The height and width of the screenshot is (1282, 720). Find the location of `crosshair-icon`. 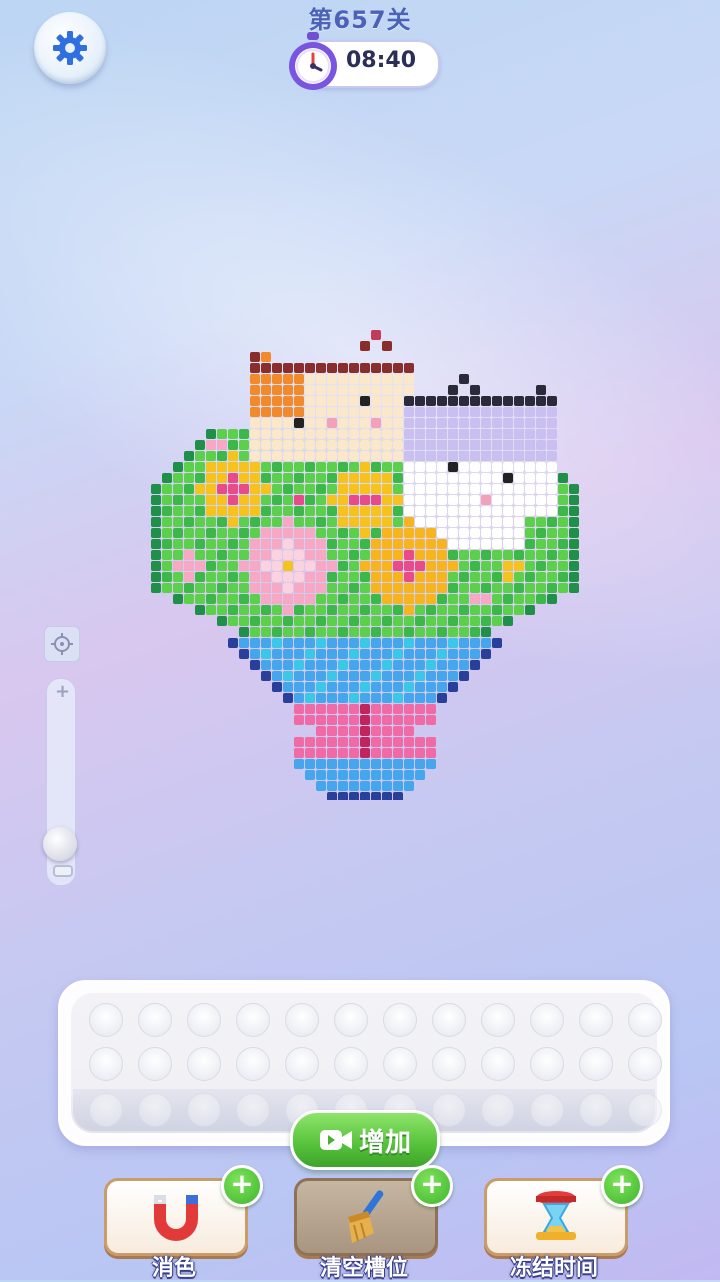

crosshair-icon is located at coordinates (62, 644).